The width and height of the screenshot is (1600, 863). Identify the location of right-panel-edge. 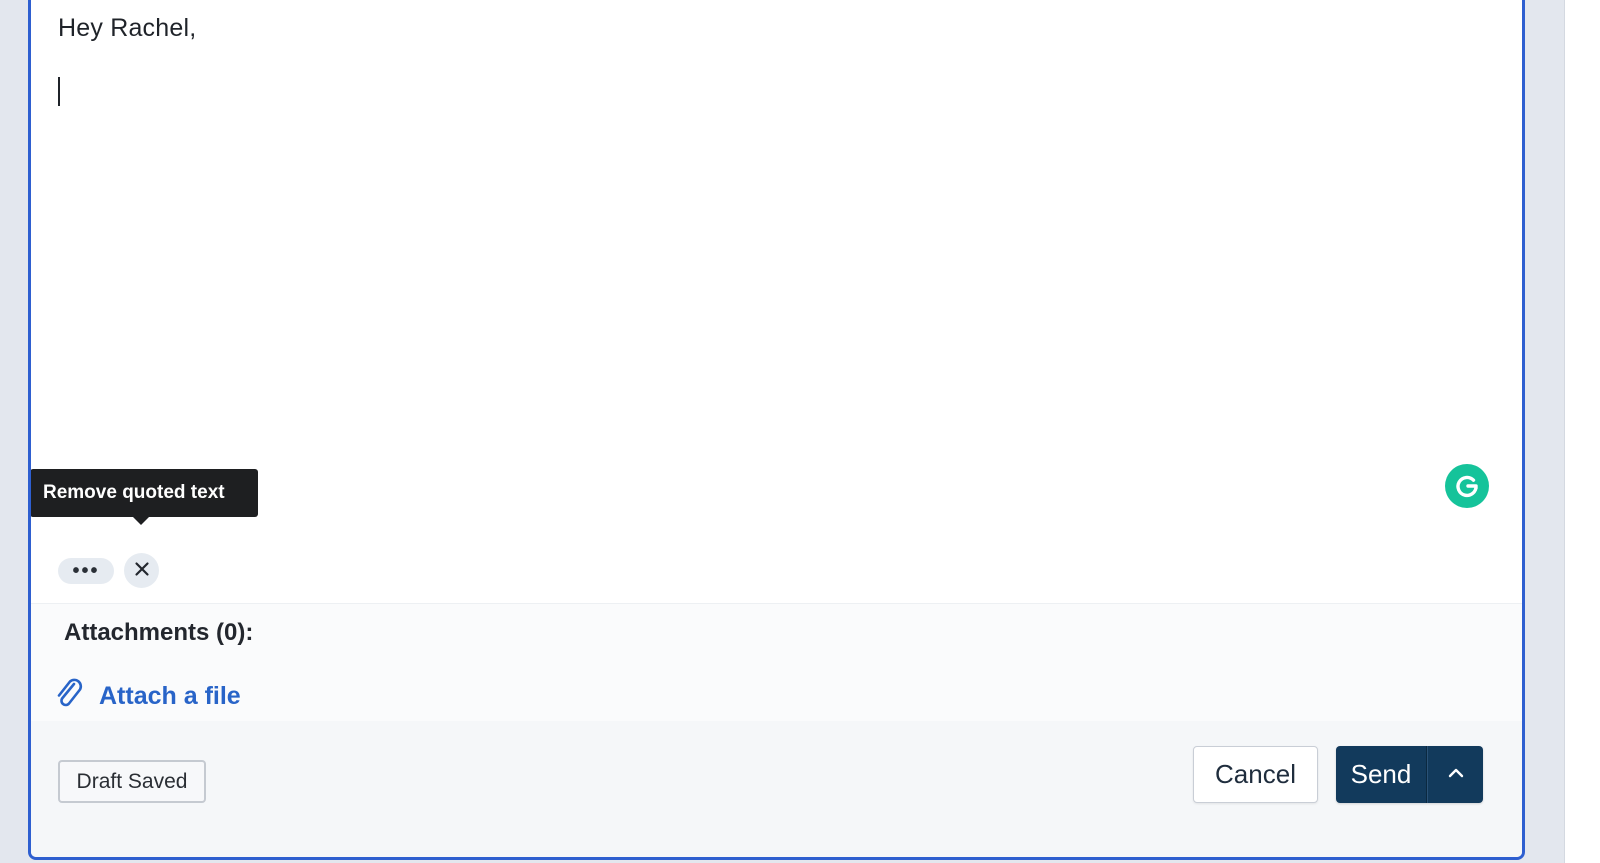
(1582, 431).